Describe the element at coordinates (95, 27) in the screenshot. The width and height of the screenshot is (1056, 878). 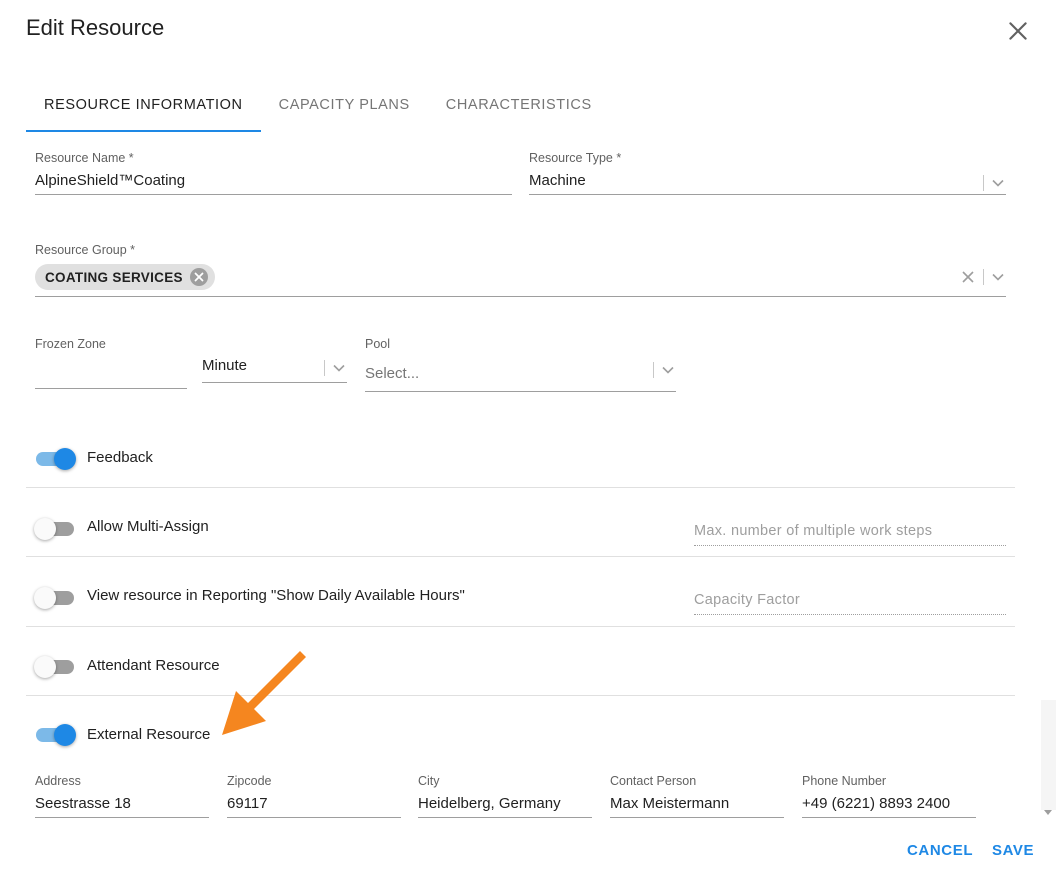
I see `dialog-title: Edit Resource` at that location.